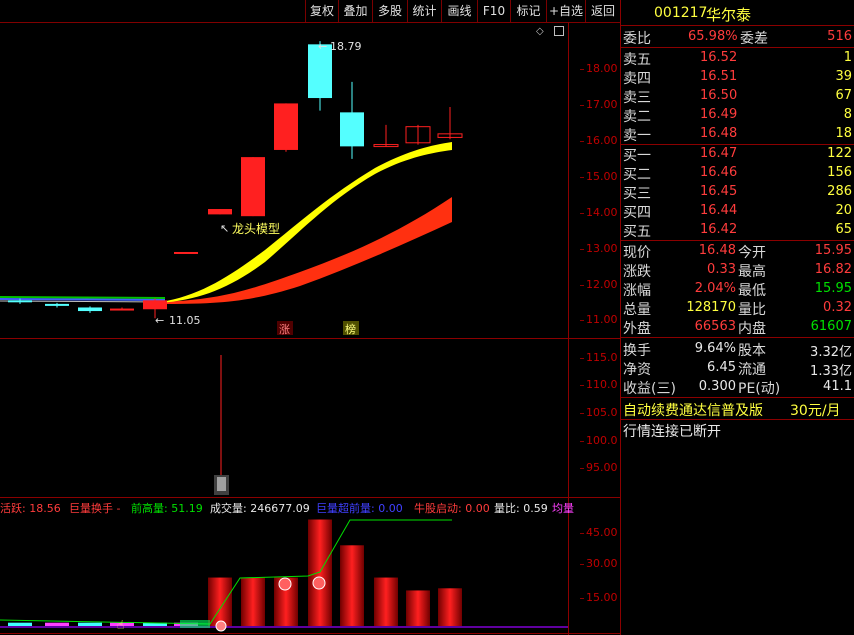  I want to click on quote-value: 0.32, so click(837, 307).